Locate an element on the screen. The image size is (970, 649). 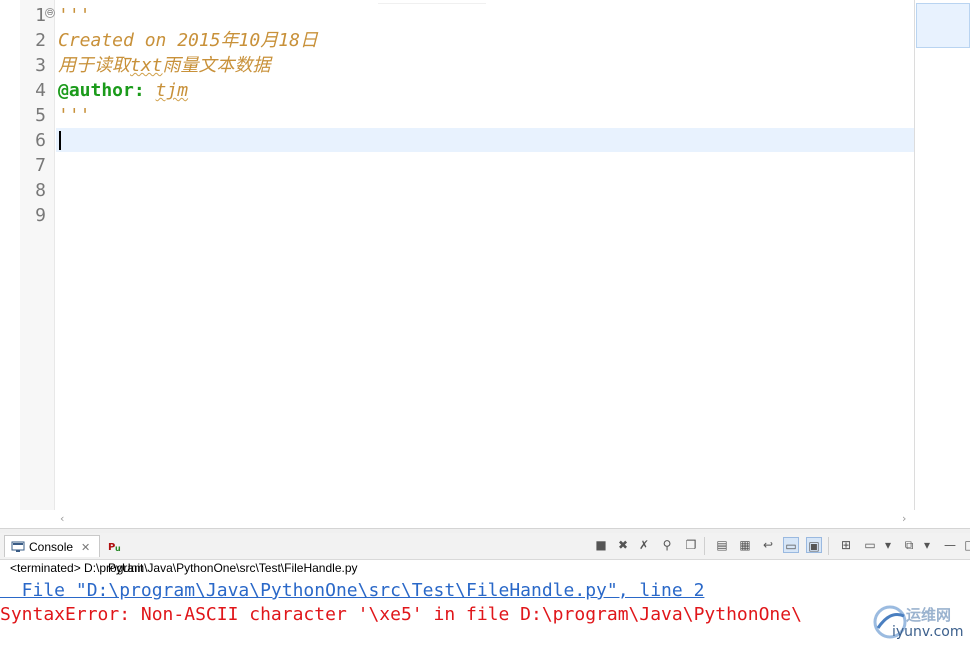
line-number: 3 is located at coordinates (40, 65).